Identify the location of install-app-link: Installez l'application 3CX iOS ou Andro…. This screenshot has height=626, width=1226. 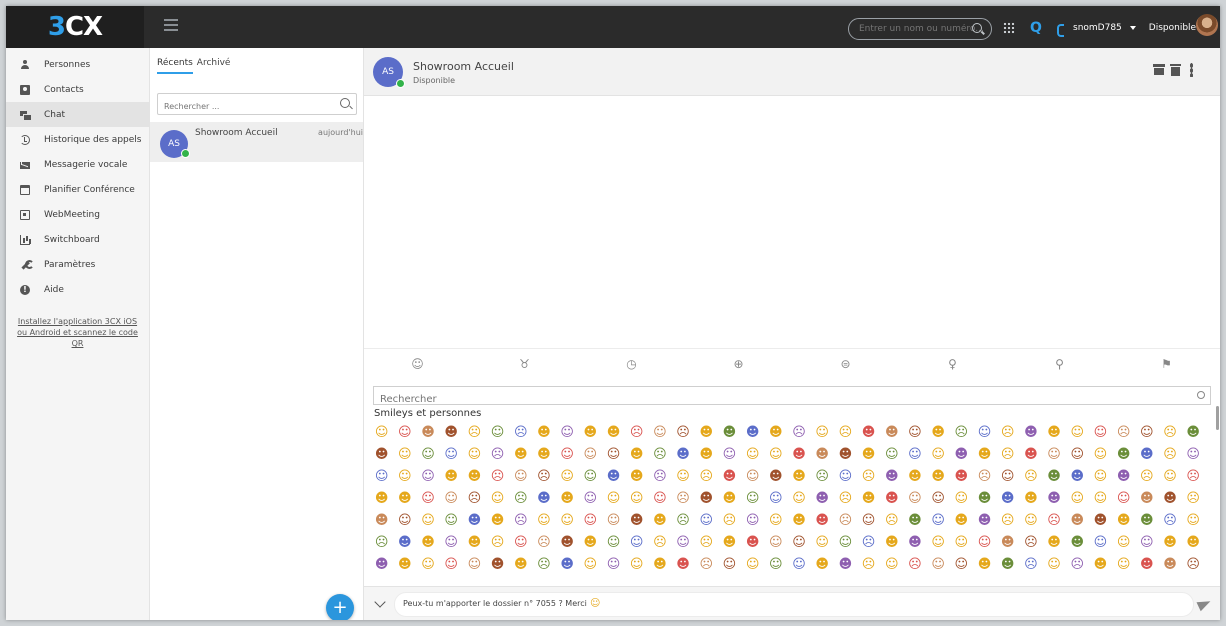
(77, 332).